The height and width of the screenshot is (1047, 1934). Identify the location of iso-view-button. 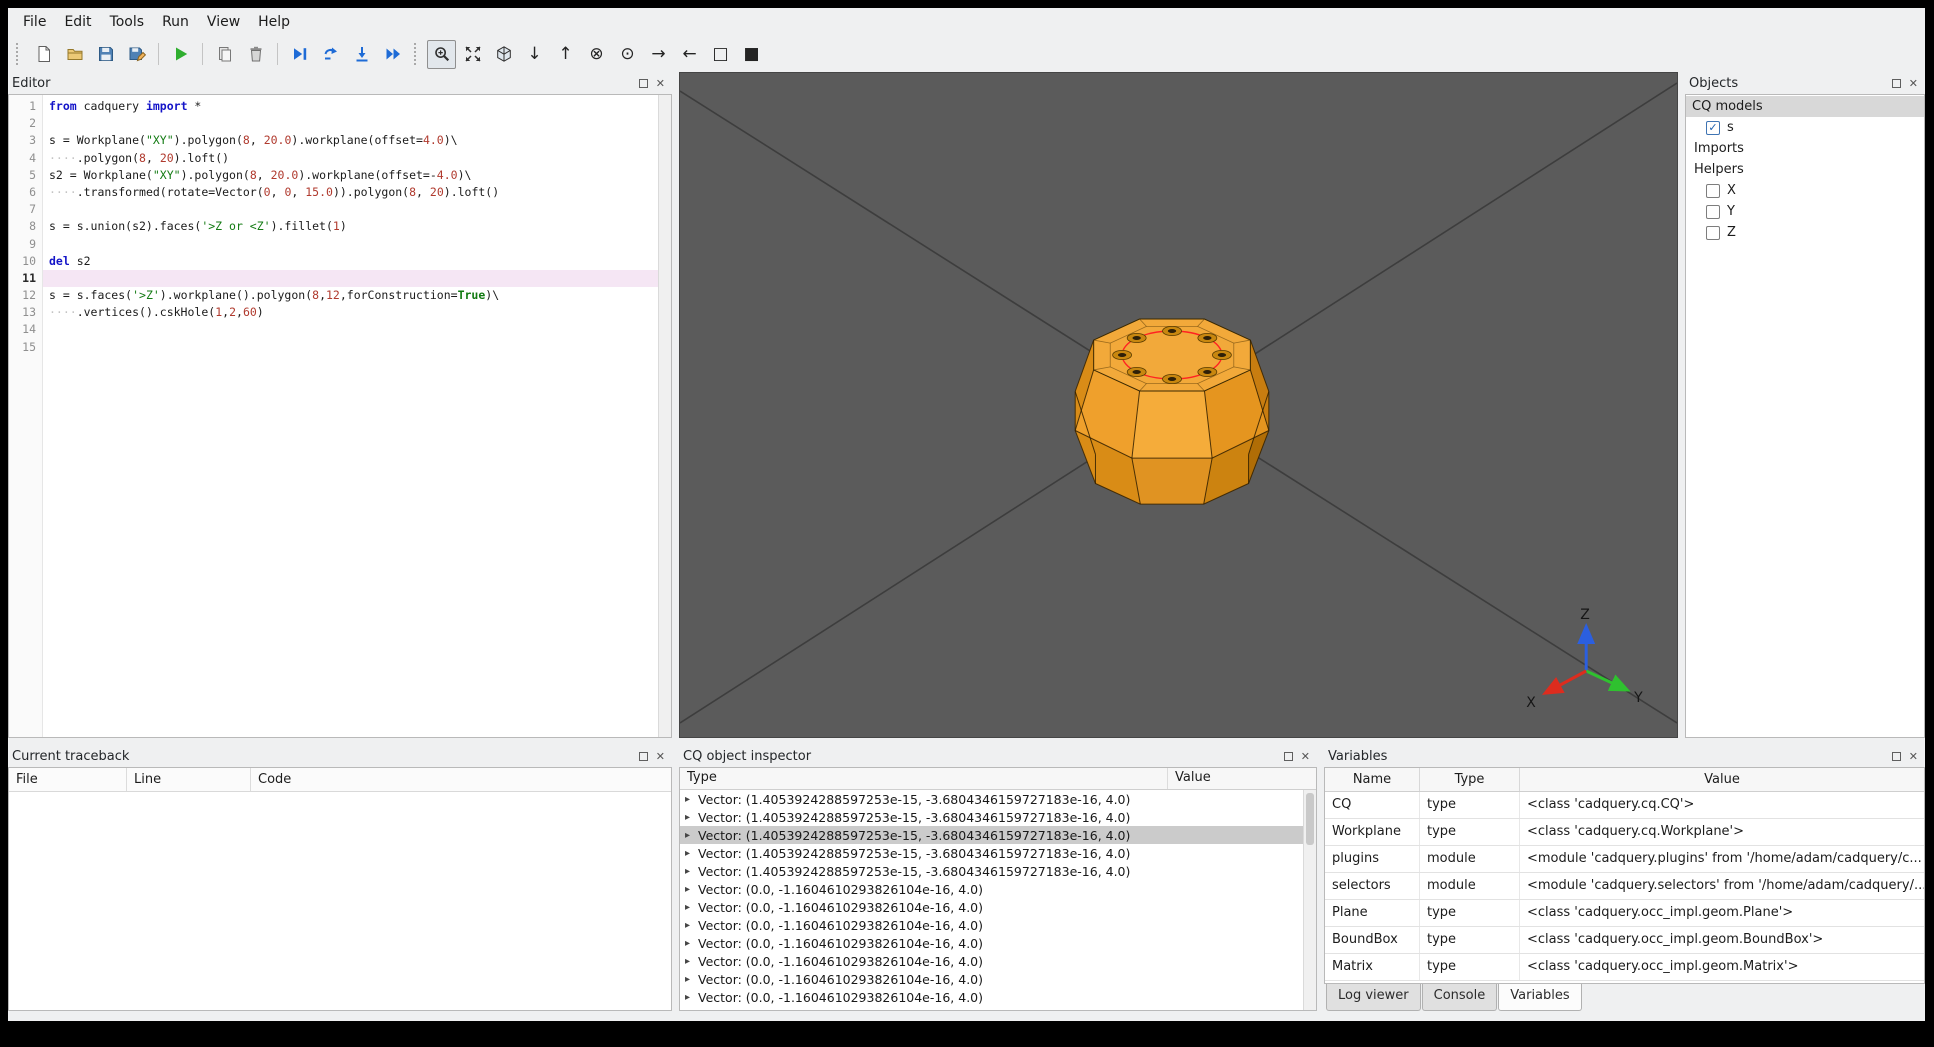
(503, 54).